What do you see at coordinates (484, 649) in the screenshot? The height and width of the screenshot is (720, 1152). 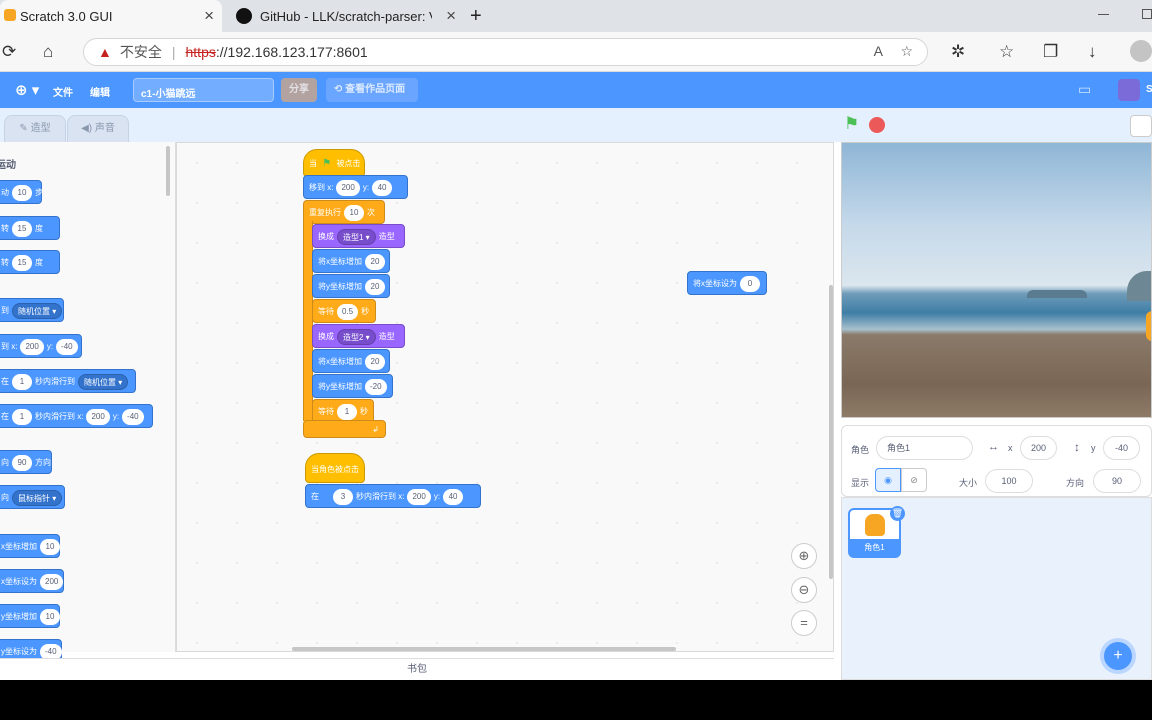 I see `workspace-horizontal-scrollbar` at bounding box center [484, 649].